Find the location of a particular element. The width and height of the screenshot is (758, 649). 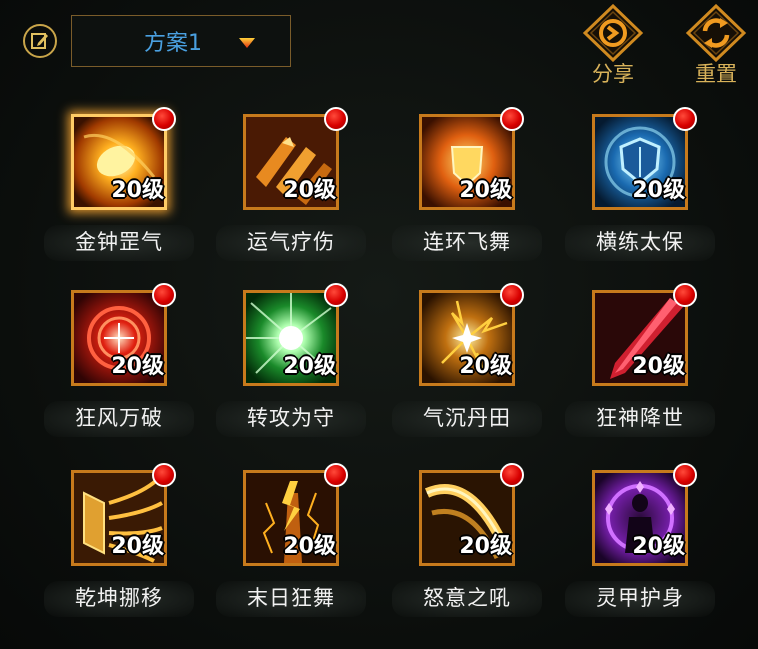

skill-name: 连环飞舞 is located at coordinates (467, 242).